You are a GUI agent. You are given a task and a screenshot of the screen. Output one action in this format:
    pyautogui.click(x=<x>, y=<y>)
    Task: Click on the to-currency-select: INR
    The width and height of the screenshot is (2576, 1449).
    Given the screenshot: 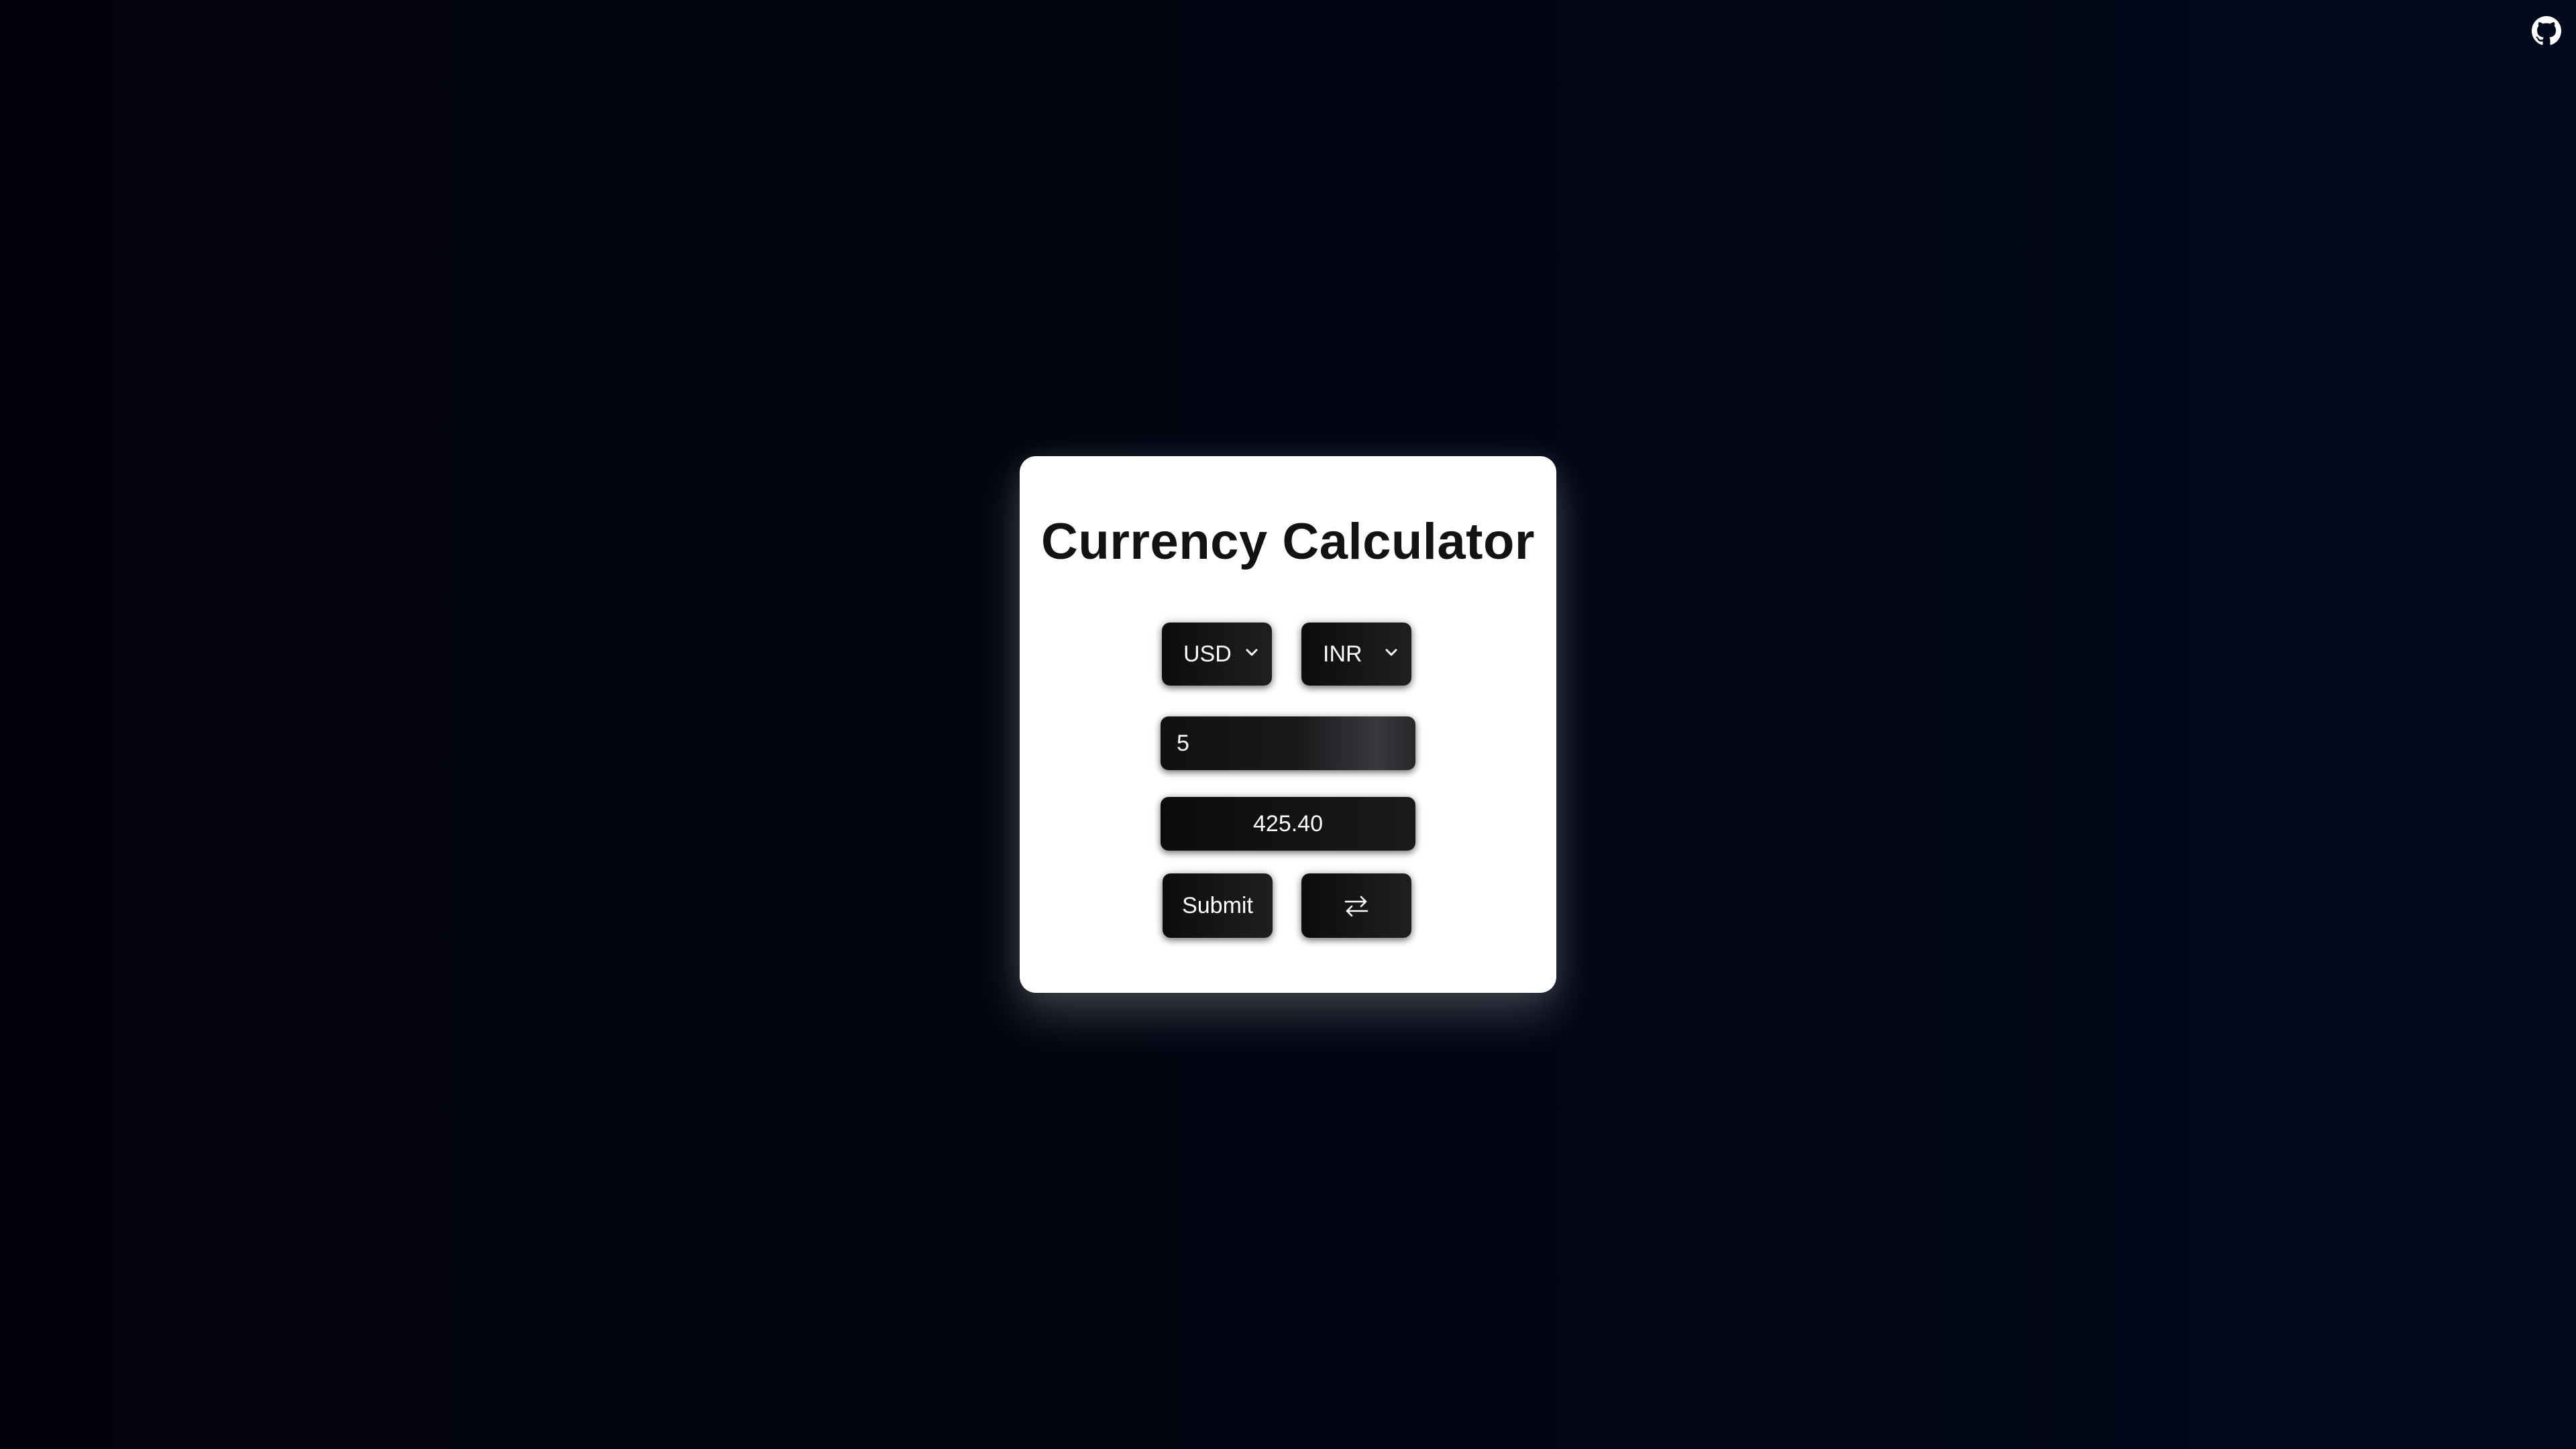 What is the action you would take?
    pyautogui.click(x=1356, y=654)
    